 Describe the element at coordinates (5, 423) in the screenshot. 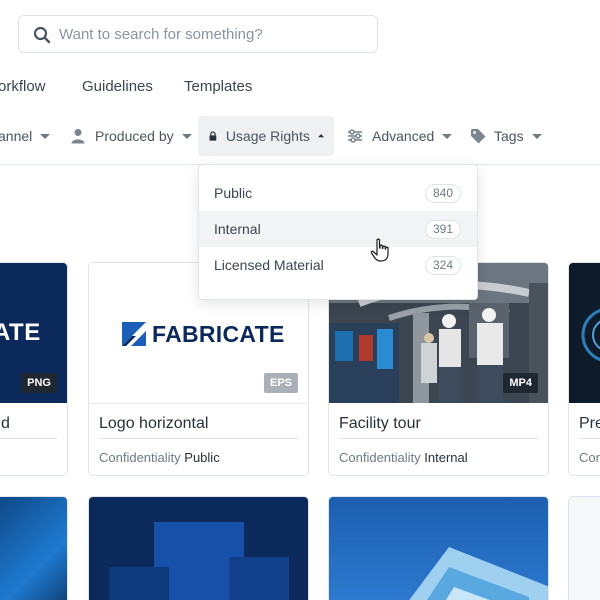

I see `asset-title: d` at that location.